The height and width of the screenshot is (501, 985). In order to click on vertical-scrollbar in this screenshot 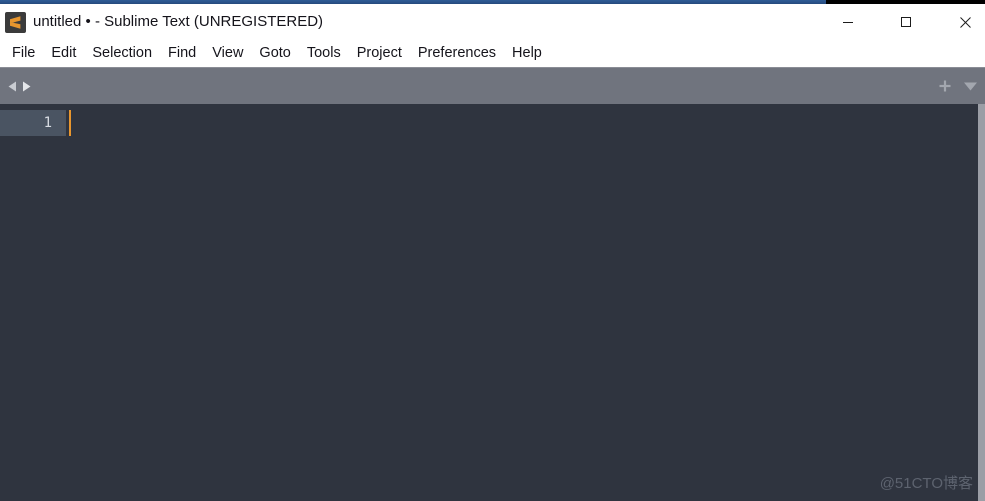, I will do `click(981, 302)`.